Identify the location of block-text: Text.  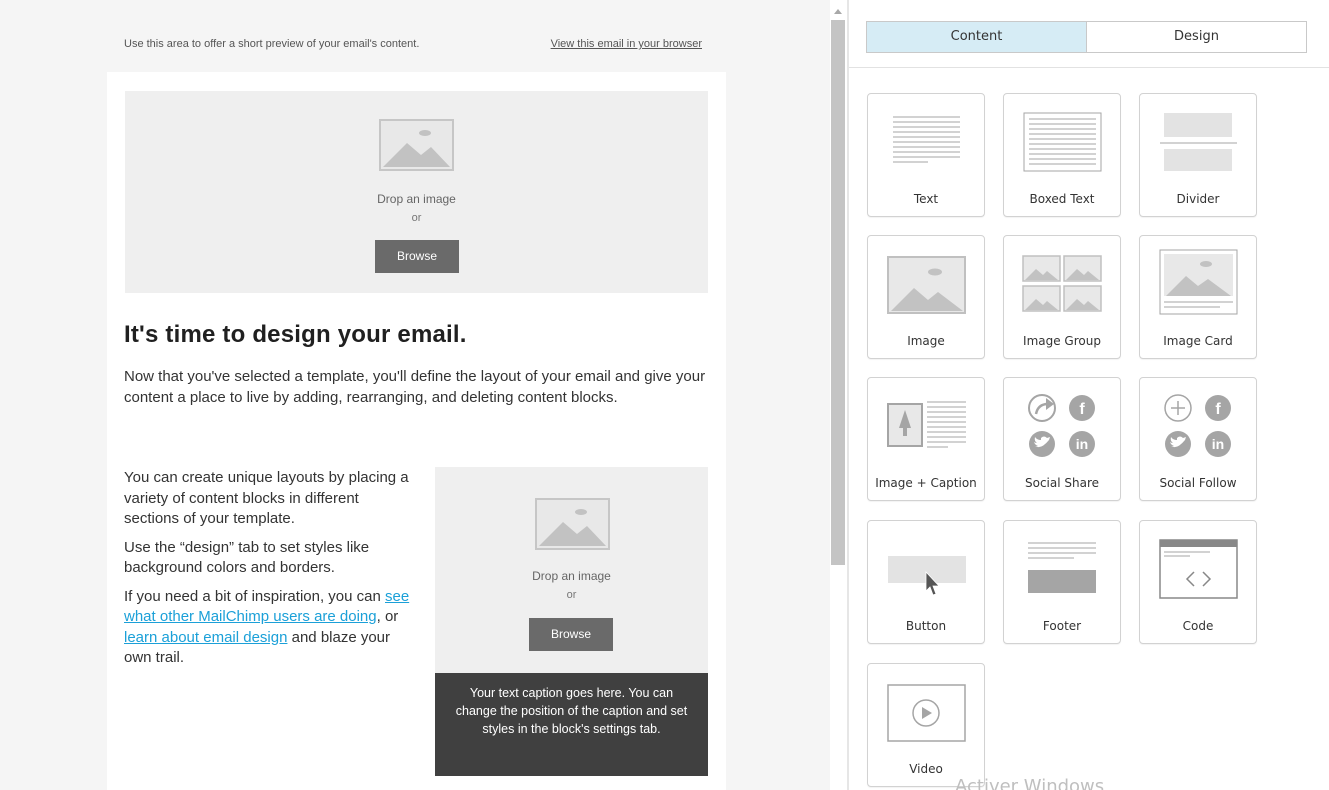
(926, 155).